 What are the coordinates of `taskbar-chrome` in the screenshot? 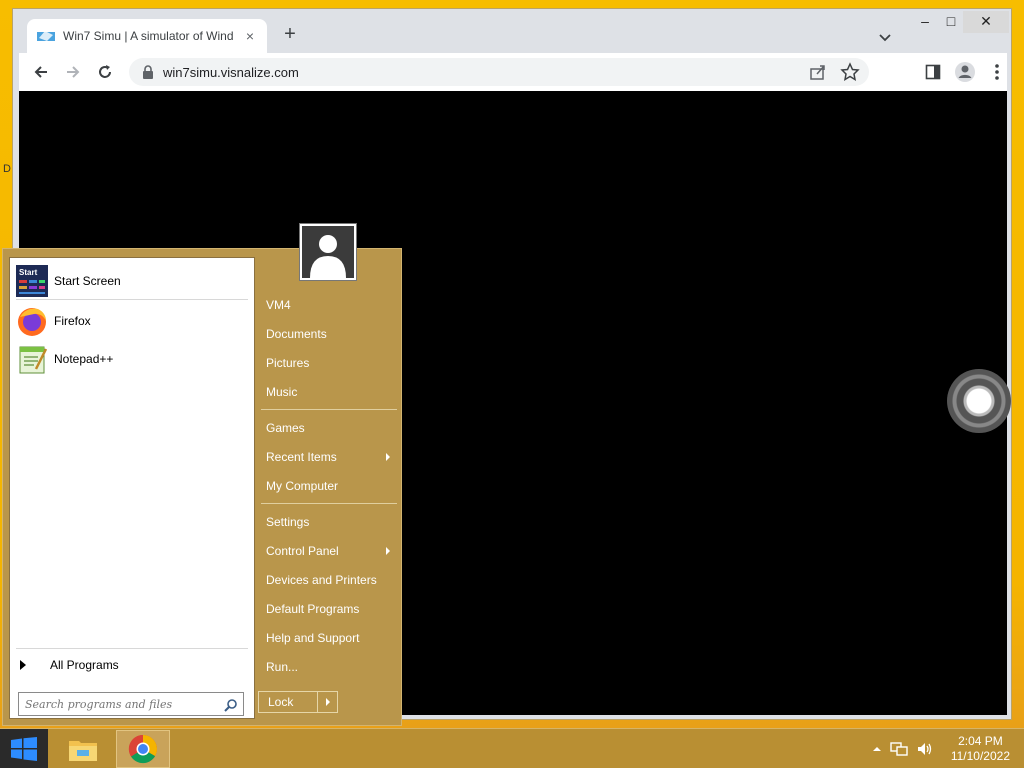 It's located at (143, 749).